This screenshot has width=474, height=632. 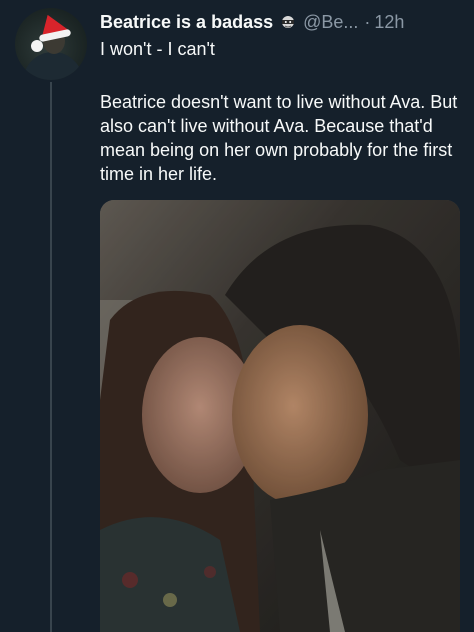 I want to click on tweet-header: Beatrice is a badass @Be... · 12h, so click(x=283, y=22).